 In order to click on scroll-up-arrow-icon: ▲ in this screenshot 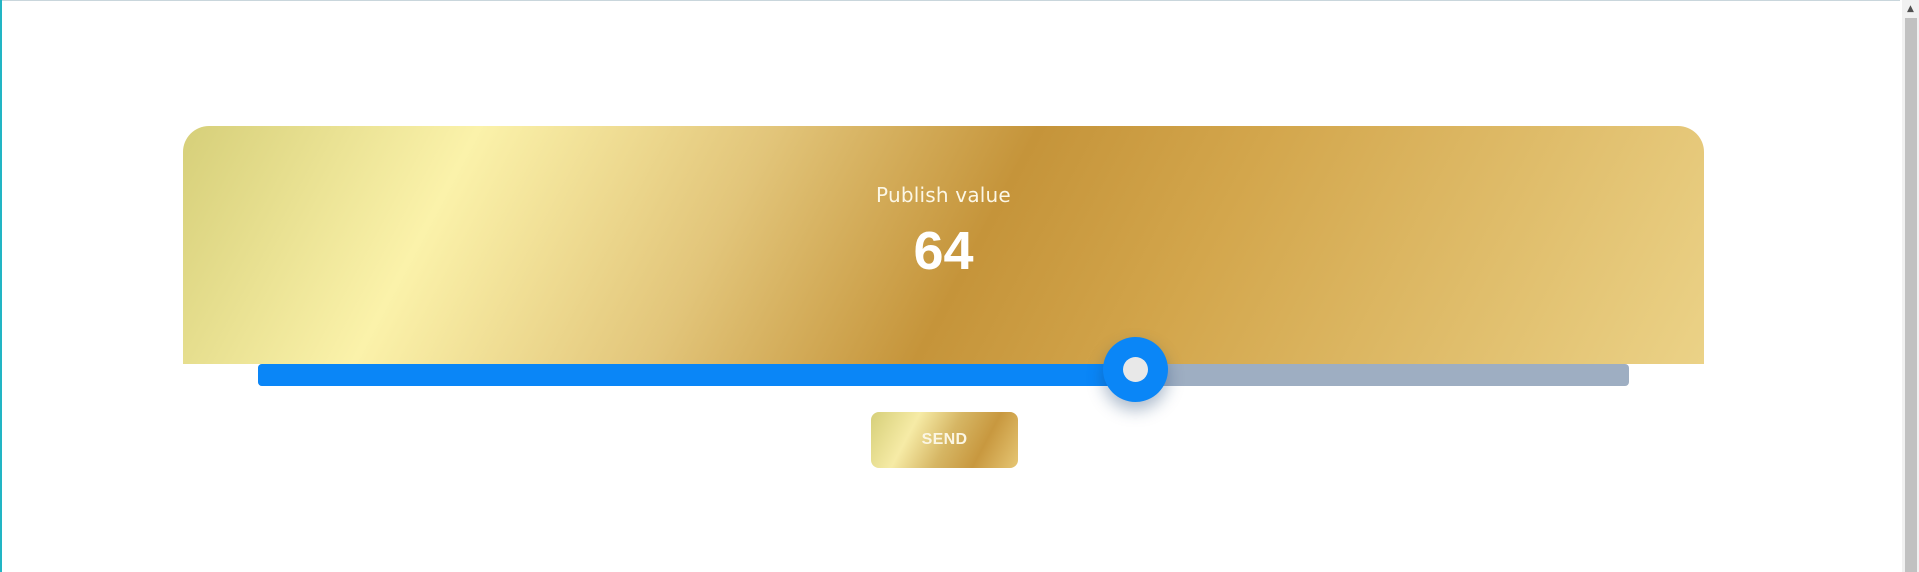, I will do `click(1910, 8)`.